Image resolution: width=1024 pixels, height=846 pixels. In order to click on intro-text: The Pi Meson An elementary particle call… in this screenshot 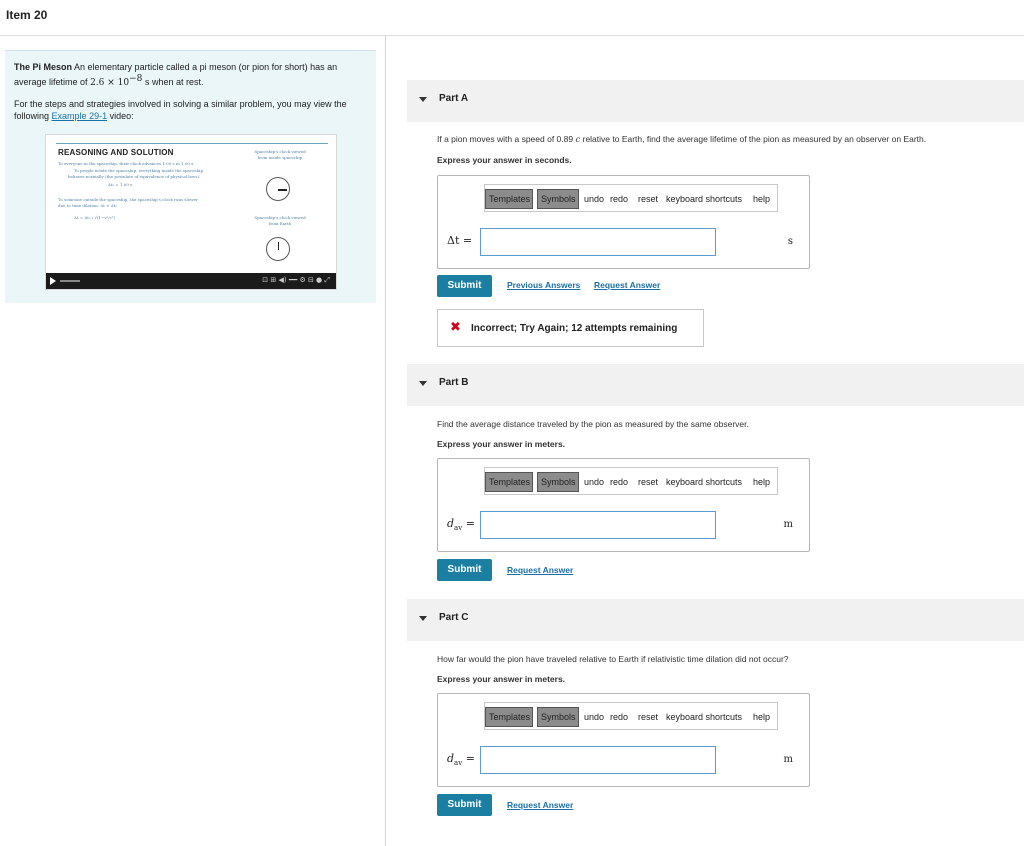, I will do `click(190, 91)`.